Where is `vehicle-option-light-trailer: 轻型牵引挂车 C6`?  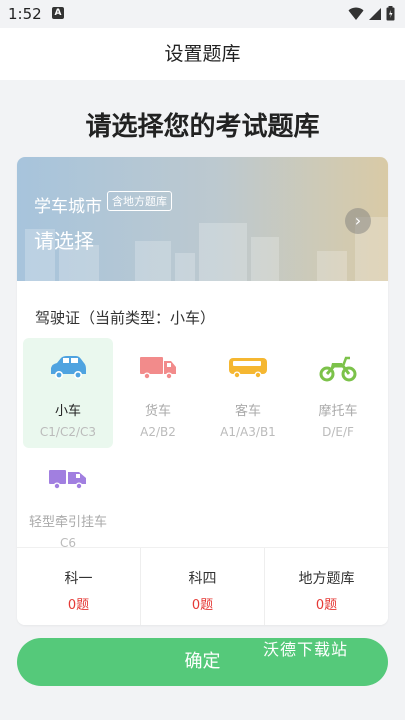
vehicle-option-light-trailer: 轻型牵引挂车 C6 is located at coordinates (68, 504).